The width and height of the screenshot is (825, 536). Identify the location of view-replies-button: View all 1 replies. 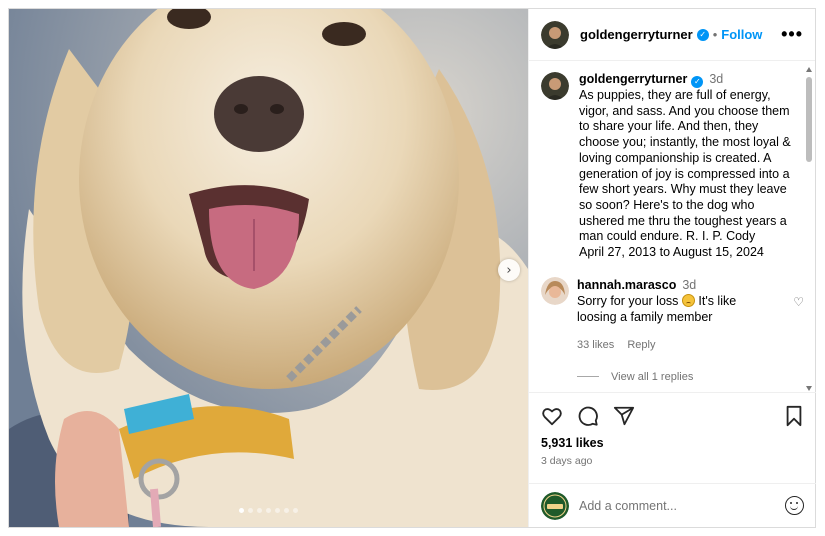
(672, 377).